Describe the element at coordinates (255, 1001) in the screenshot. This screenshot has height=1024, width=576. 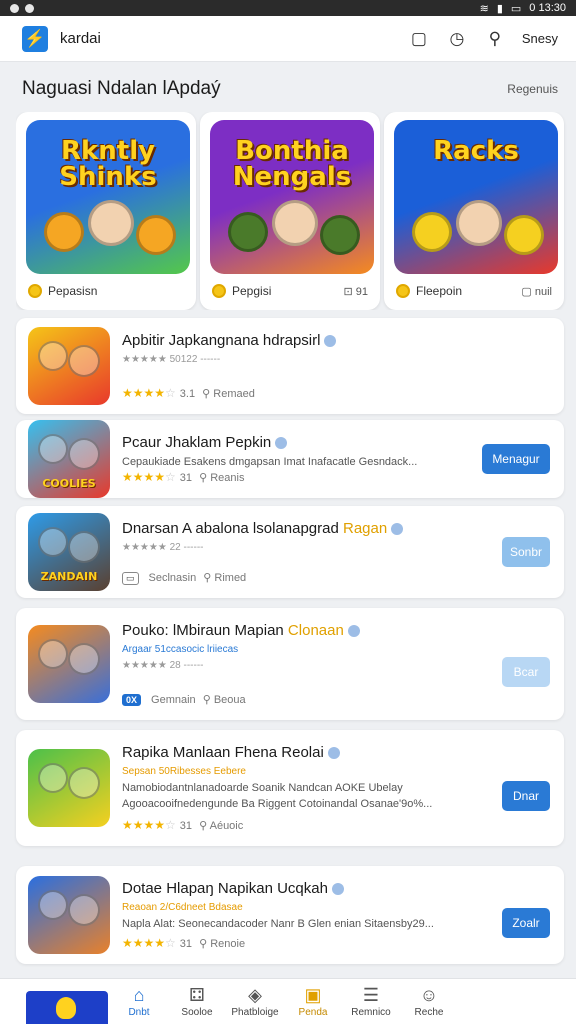
I see `nav-item-apps: ◈ Phatbloige` at that location.